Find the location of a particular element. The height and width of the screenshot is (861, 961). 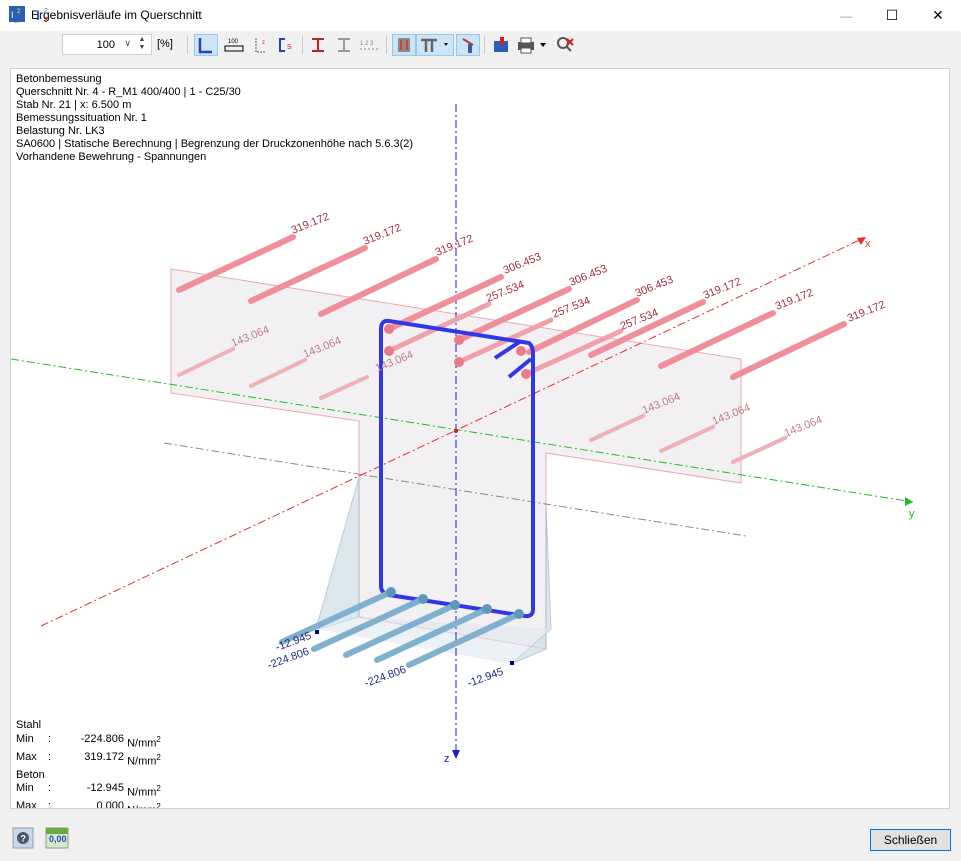

minimize-icon: — is located at coordinates (846, 15).